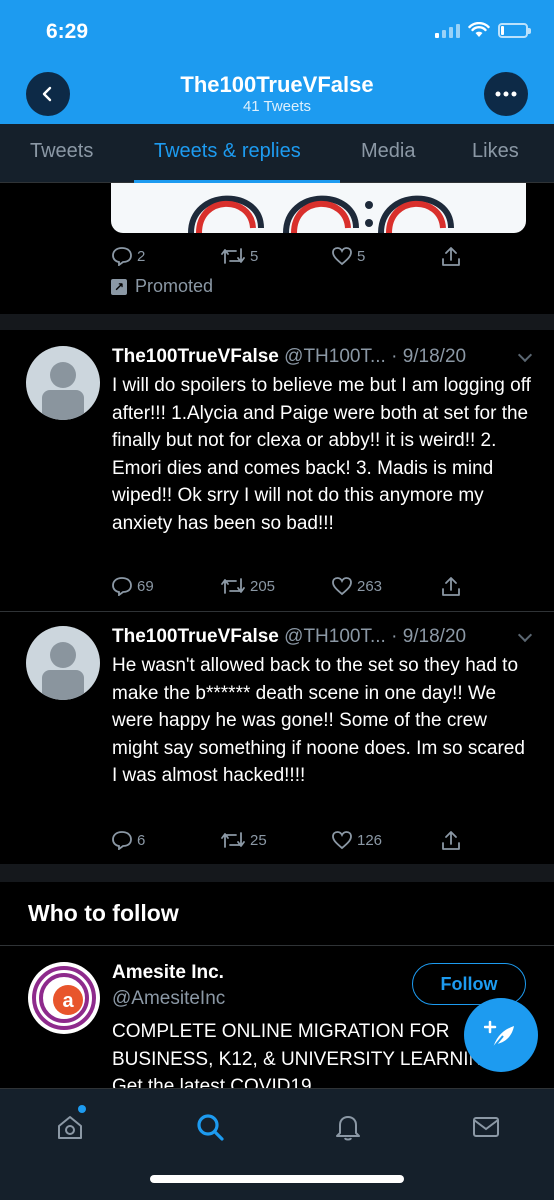  I want to click on retweet-count: 5, so click(254, 256).